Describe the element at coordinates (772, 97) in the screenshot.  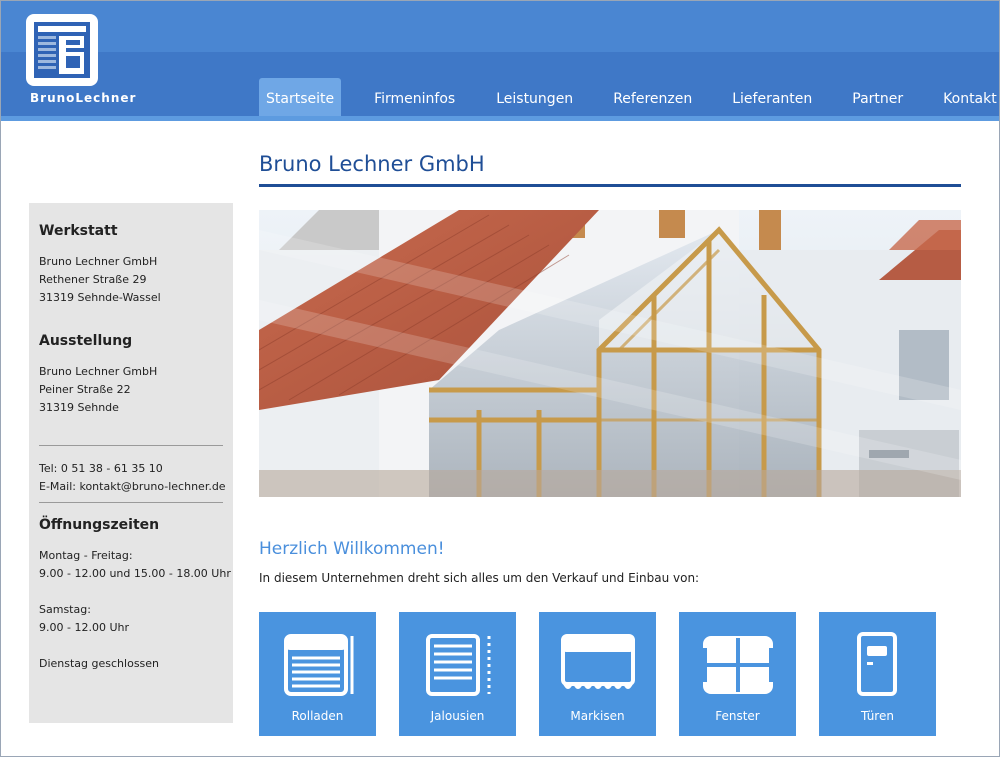
I see `nav-item-lieferanten: Lieferanten` at that location.